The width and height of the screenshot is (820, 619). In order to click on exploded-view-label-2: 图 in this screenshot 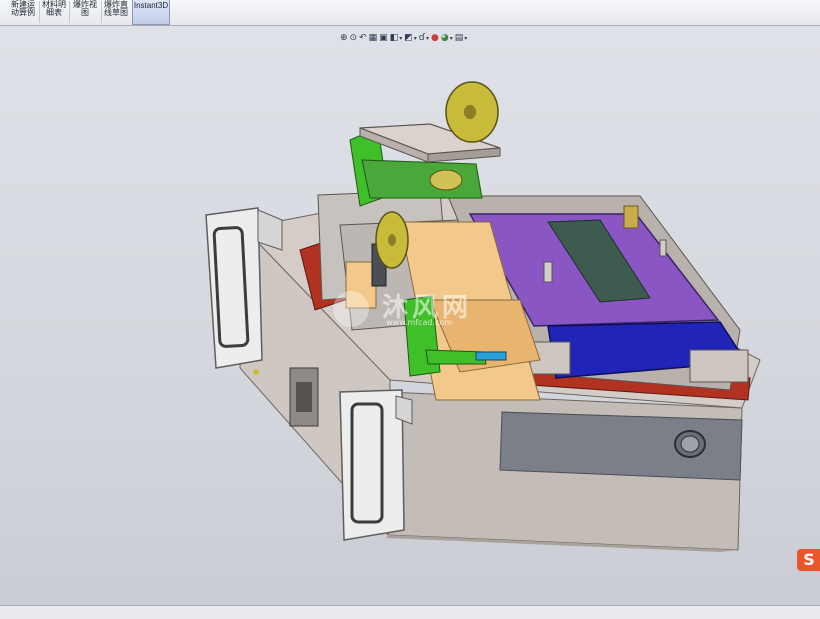, I will do `click(85, 12)`.